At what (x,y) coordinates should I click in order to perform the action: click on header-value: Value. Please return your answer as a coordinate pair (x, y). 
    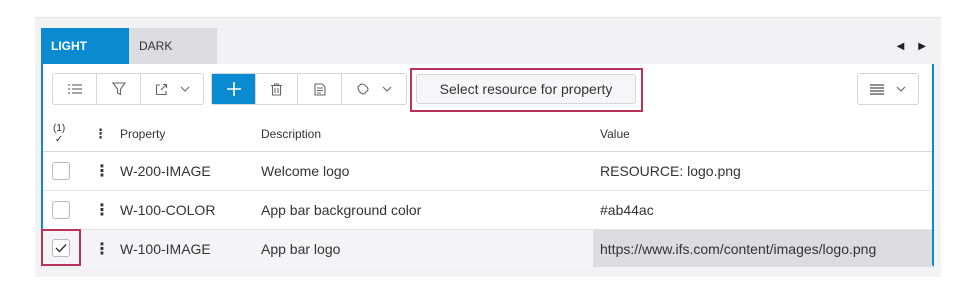
    Looking at the image, I should click on (615, 133).